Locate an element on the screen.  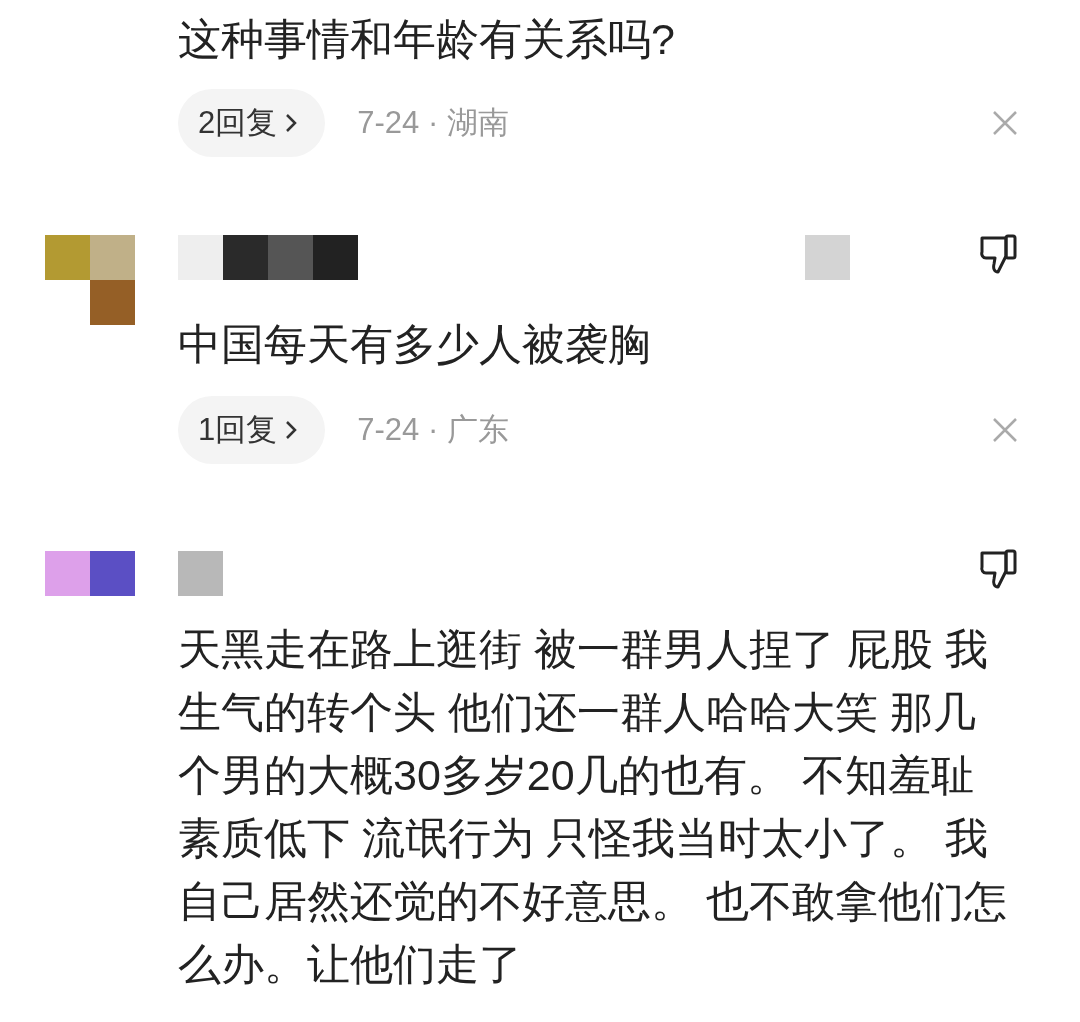
pixelated-badge is located at coordinates (827, 257).